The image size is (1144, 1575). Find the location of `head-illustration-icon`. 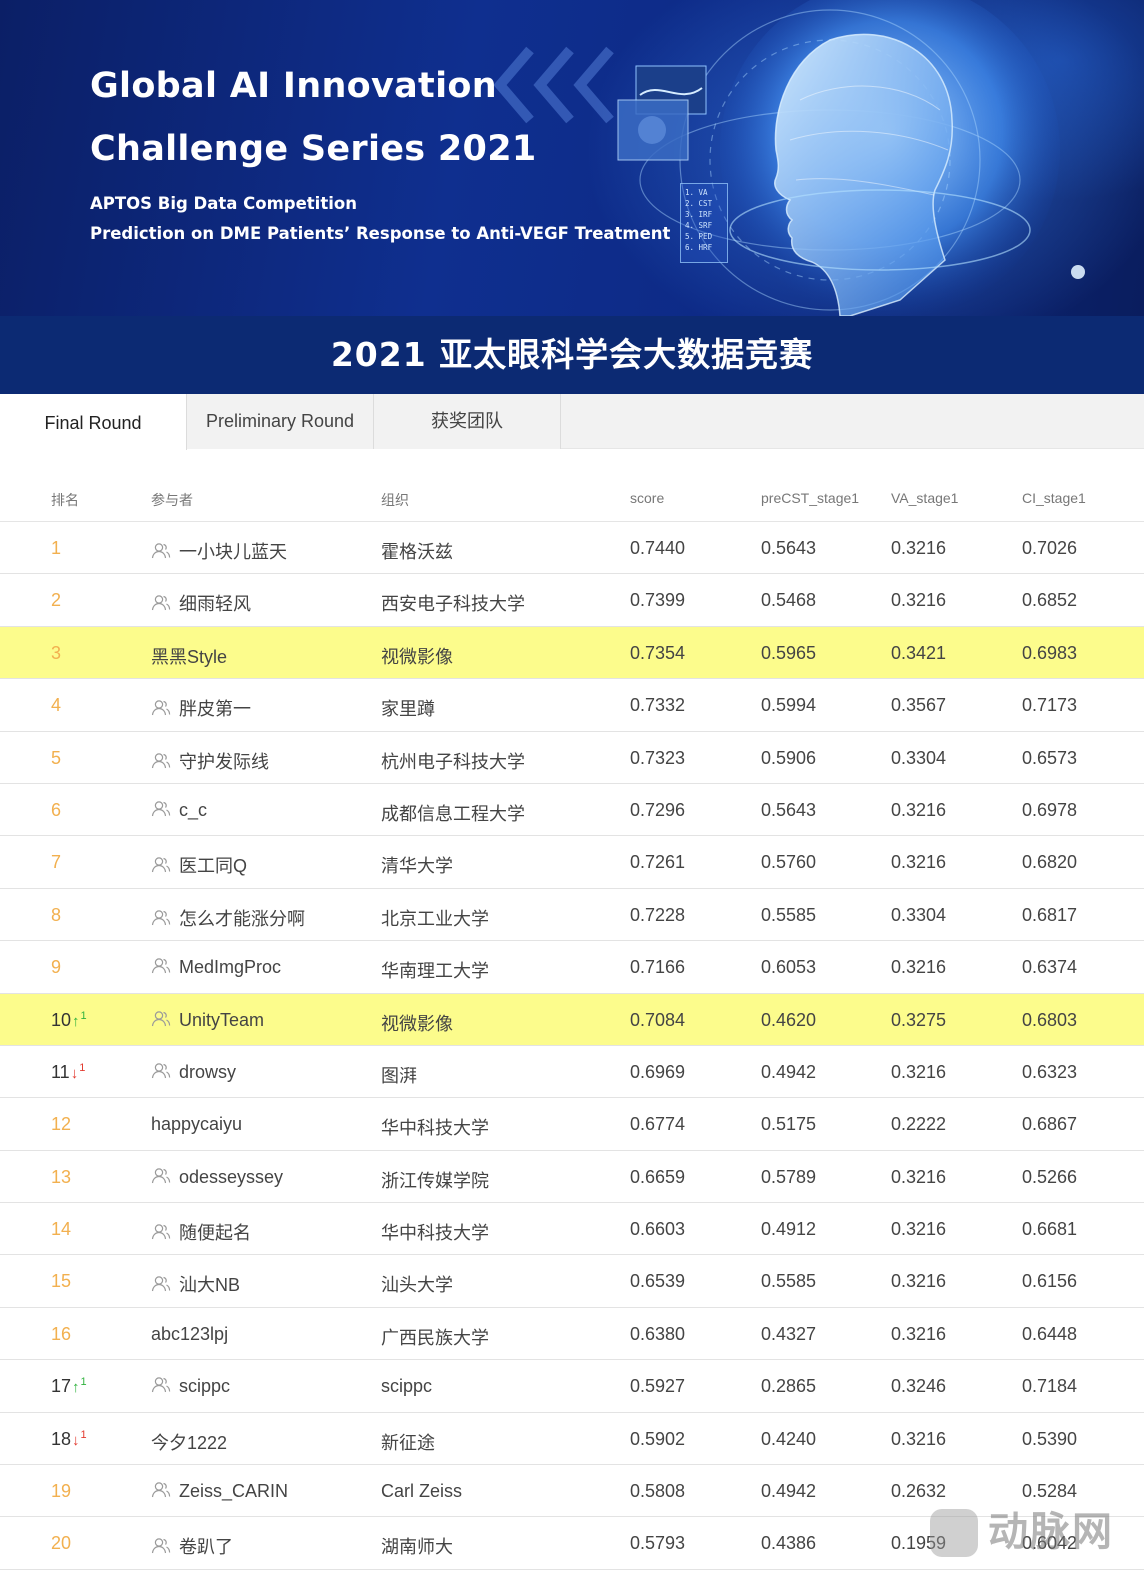

head-illustration-icon is located at coordinates (851, 158).